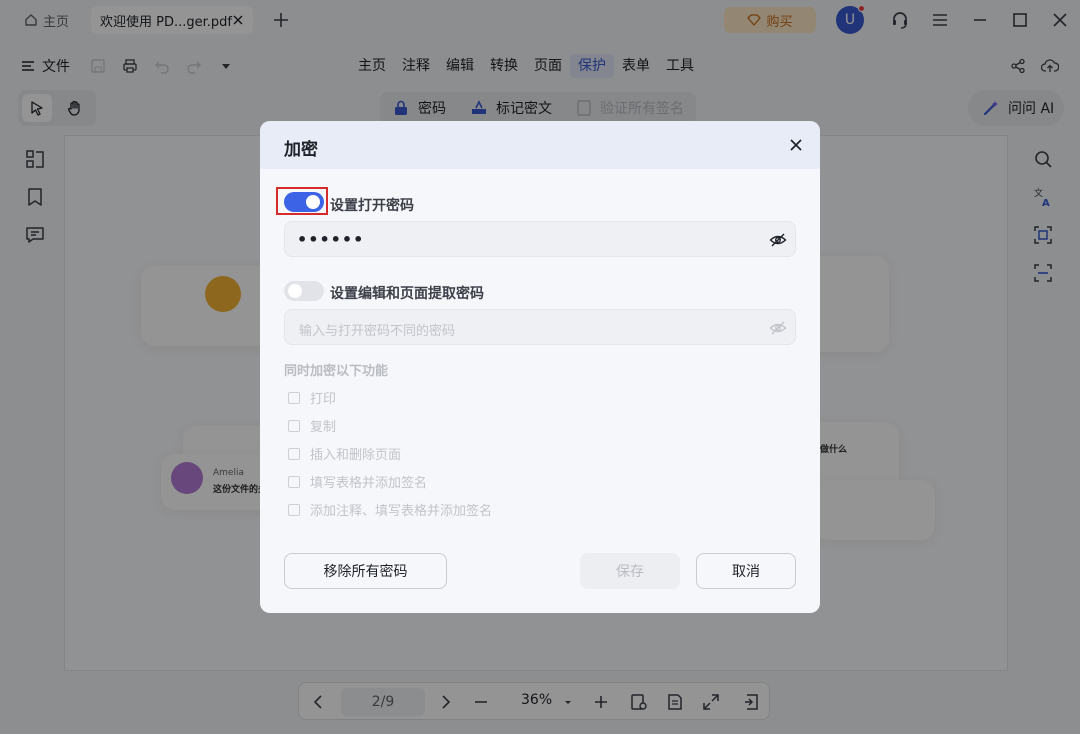 Image resolution: width=1080 pixels, height=734 pixels. I want to click on close-icon, so click(796, 145).